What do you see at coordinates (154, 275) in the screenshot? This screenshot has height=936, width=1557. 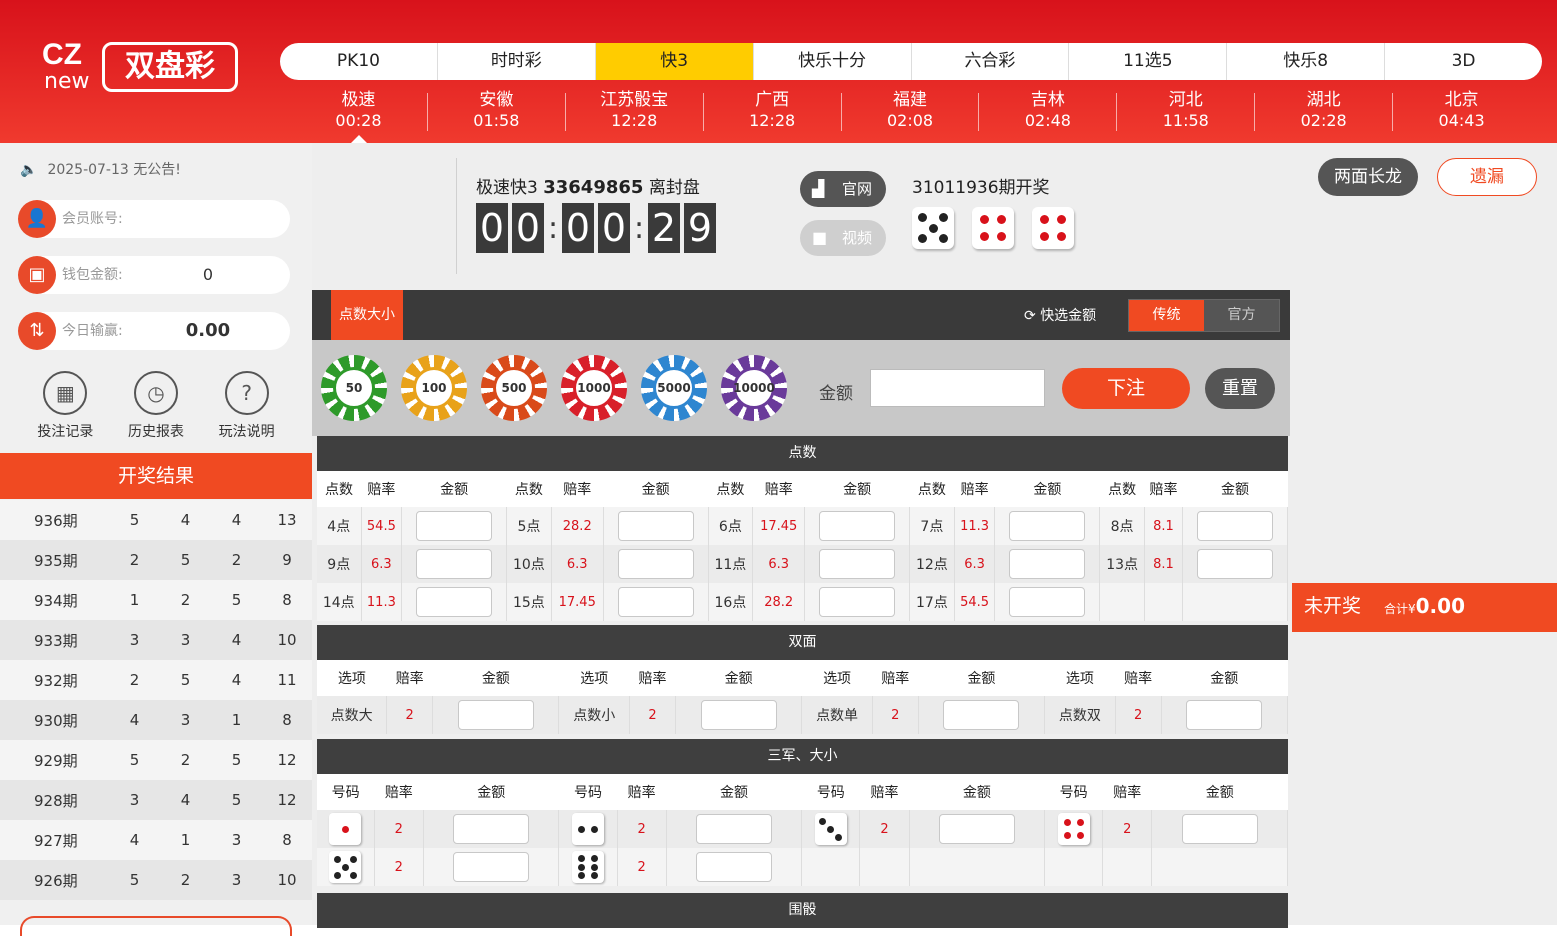 I see `wallet-field: ▣ 钱包金额: 0` at bounding box center [154, 275].